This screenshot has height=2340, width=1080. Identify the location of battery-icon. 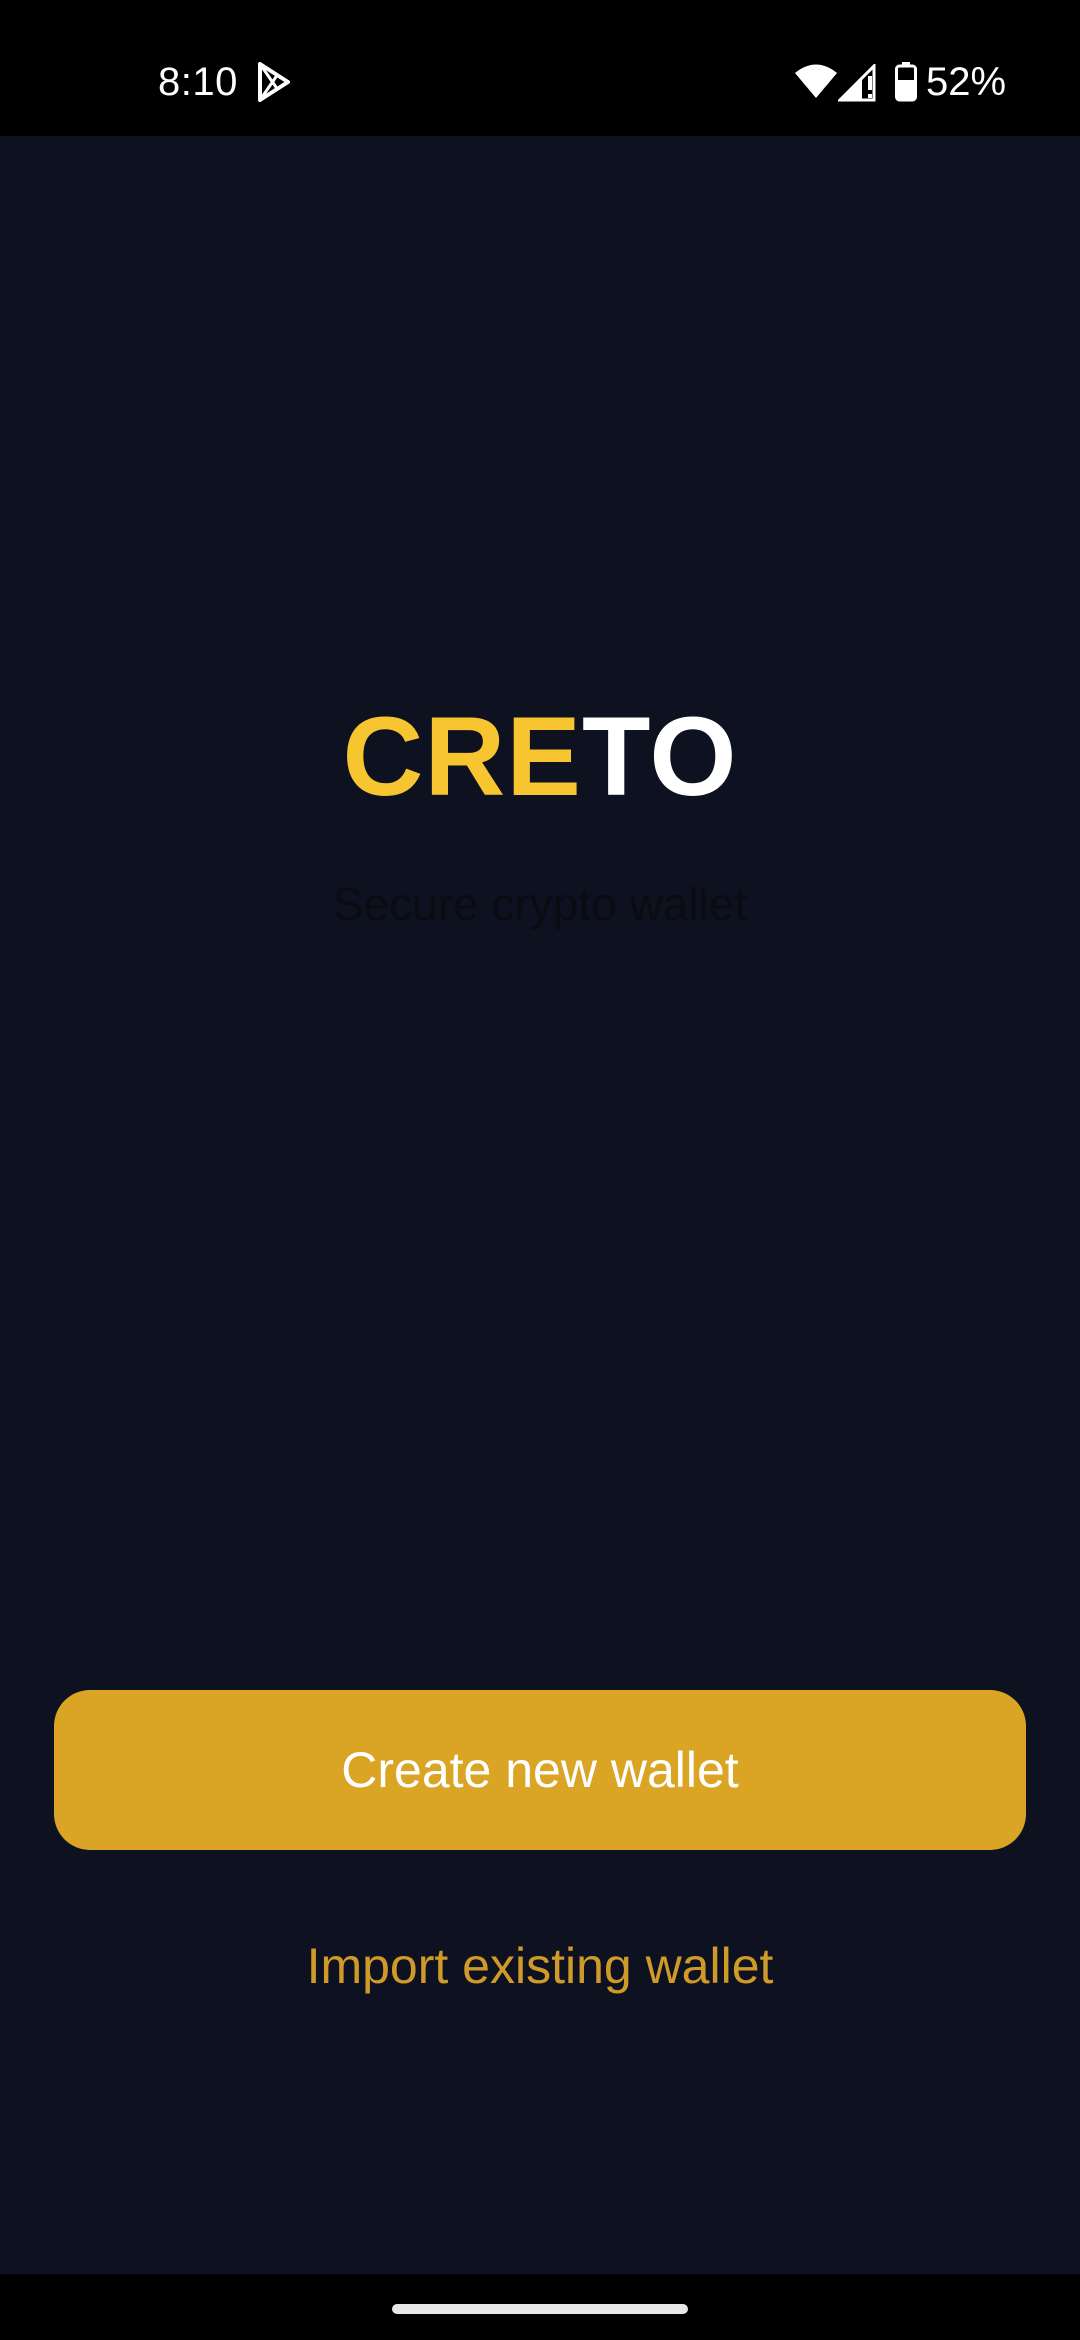
(906, 82).